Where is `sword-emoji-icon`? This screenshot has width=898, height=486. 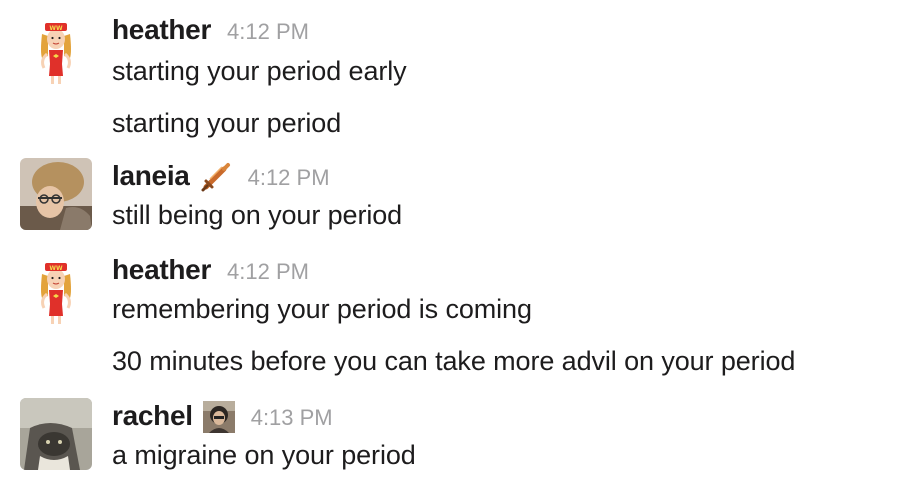 sword-emoji-icon is located at coordinates (216, 177).